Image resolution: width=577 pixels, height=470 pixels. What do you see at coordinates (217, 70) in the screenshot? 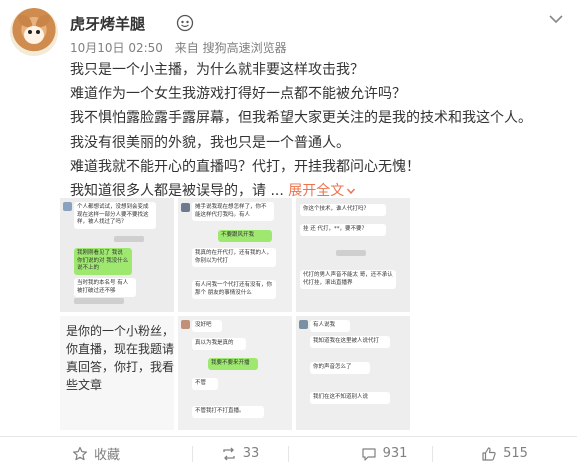
I see `post-line: 我只是一个小主播，为什么就非要这样攻击我？` at bounding box center [217, 70].